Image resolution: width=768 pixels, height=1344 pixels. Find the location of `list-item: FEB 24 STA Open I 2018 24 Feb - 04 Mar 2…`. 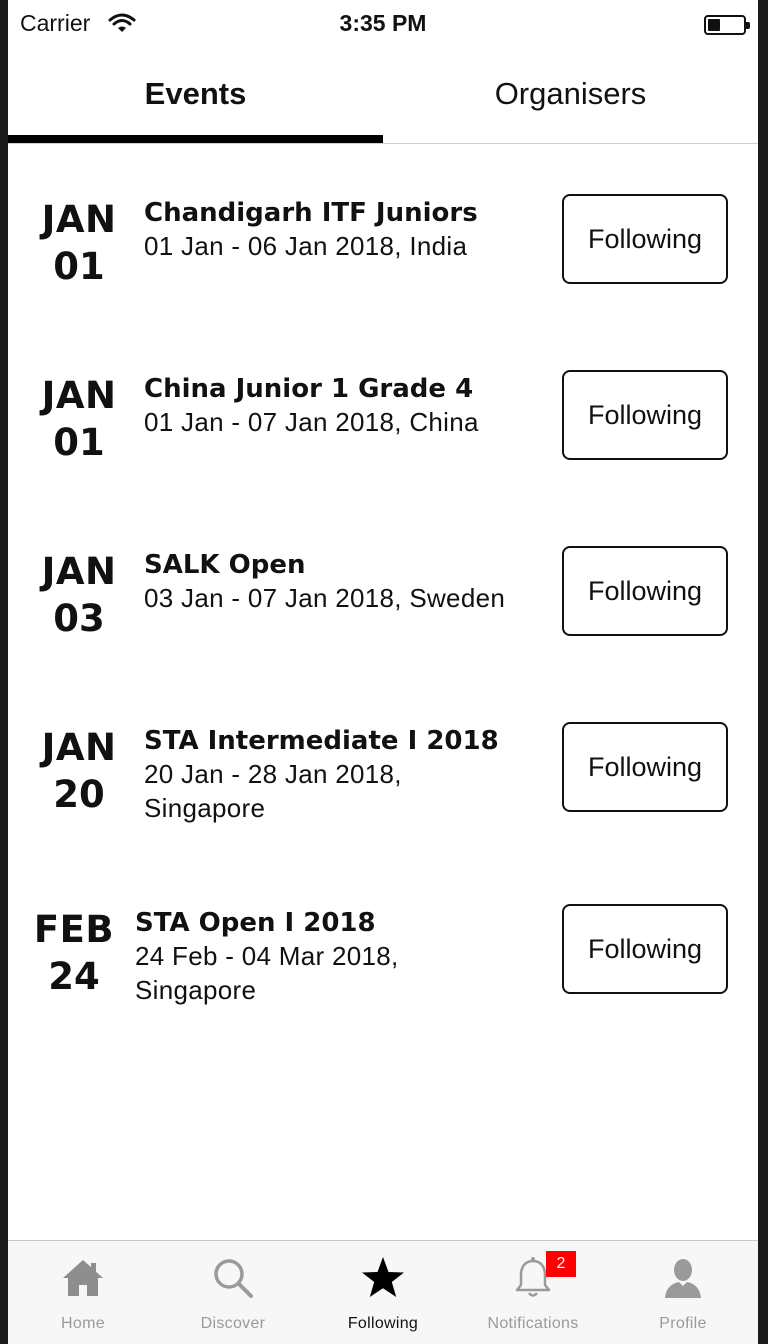

list-item: FEB 24 STA Open I 2018 24 Feb - 04 Mar 2… is located at coordinates (383, 970).